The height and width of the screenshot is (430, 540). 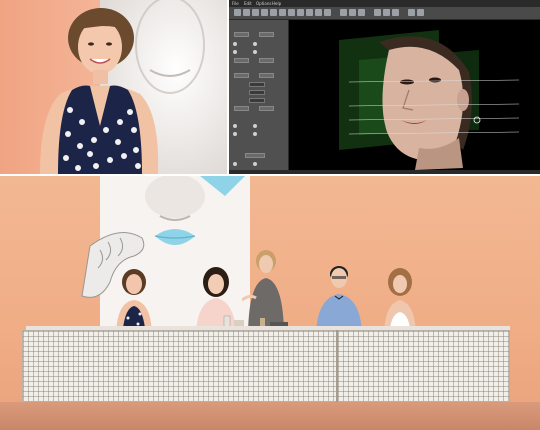 I want to click on status-bar, so click(x=384, y=172).